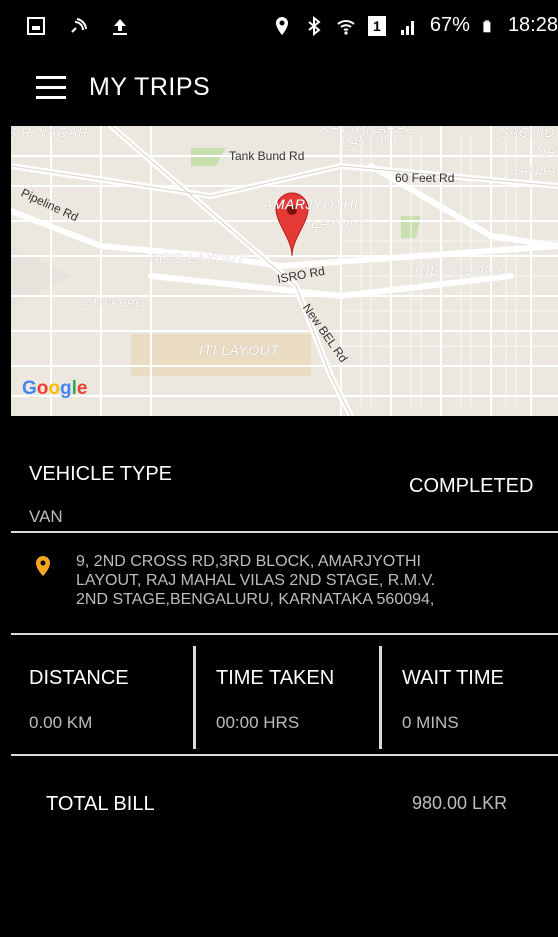  Describe the element at coordinates (36, 26) in the screenshot. I see `gallery-icon` at that location.